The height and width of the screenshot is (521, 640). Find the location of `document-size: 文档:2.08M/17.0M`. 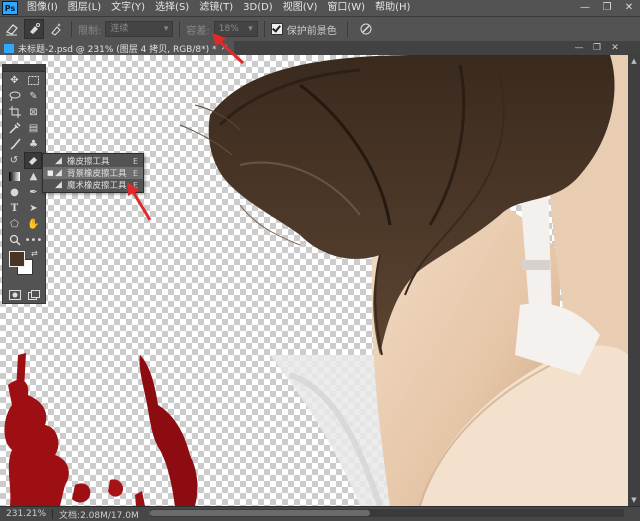

document-size: 文档:2.08M/17.0M is located at coordinates (99, 515).